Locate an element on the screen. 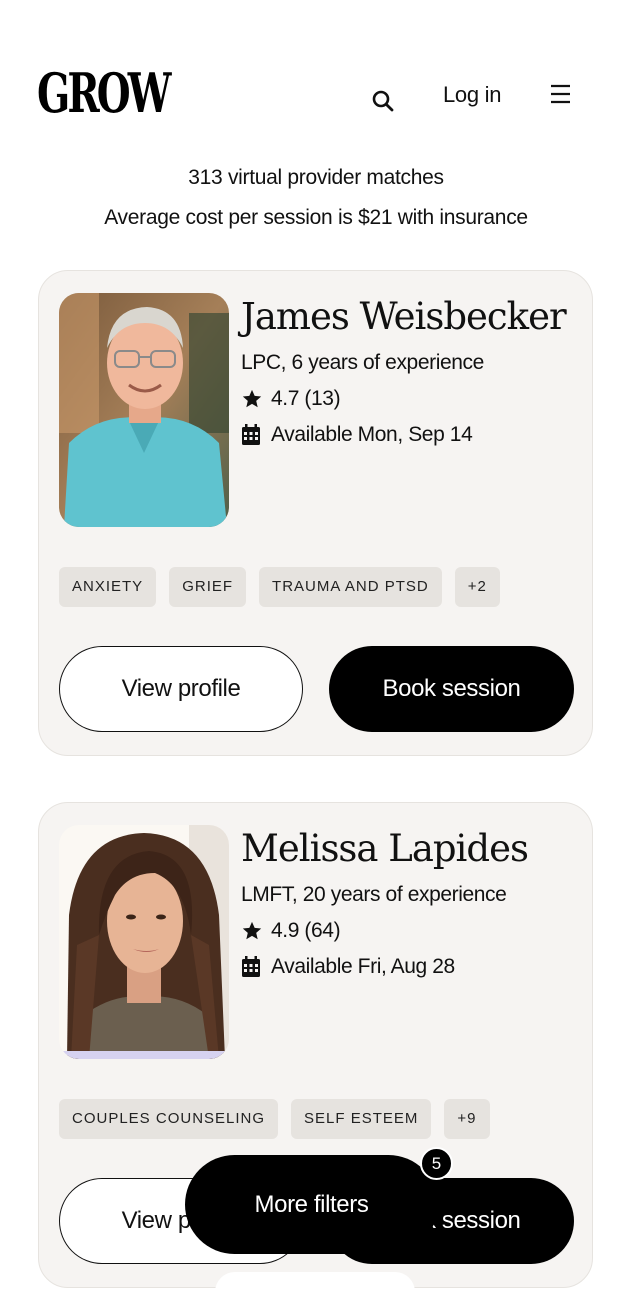 The image size is (632, 1292). view-profile-button: View profile is located at coordinates (181, 689).